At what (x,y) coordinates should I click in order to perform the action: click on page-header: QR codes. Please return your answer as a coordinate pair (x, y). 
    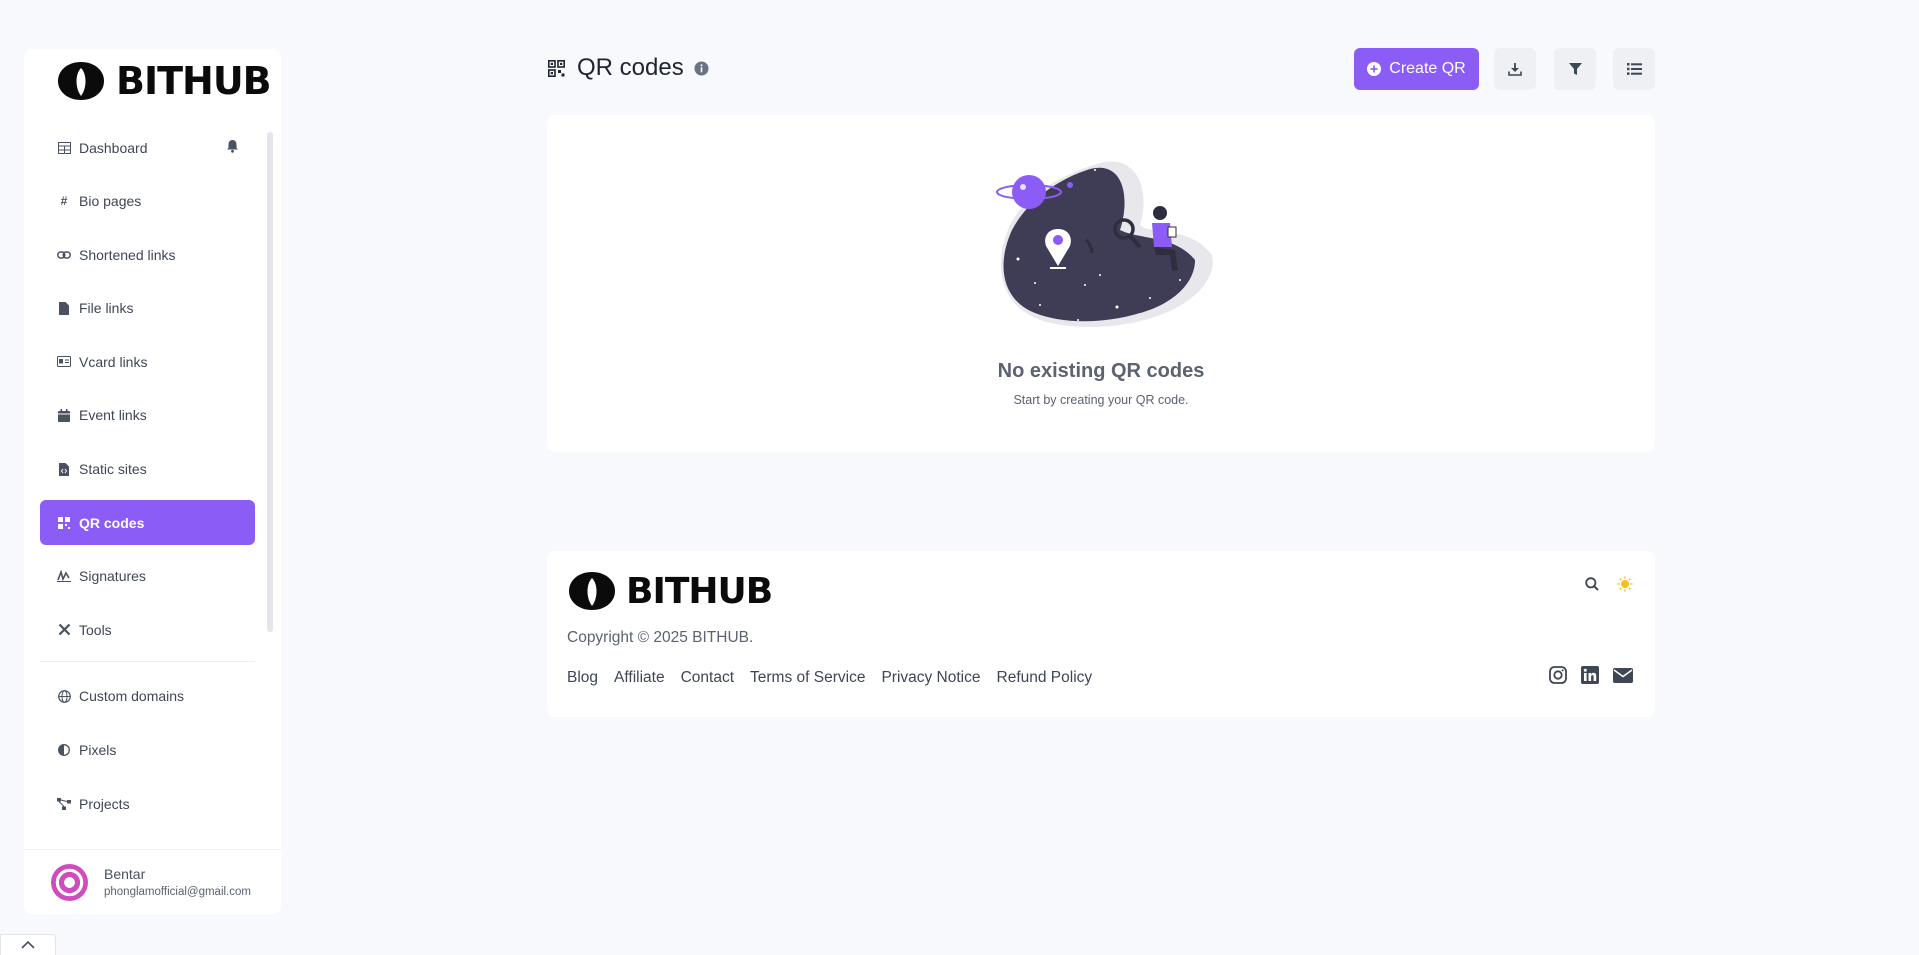
    Looking at the image, I should click on (628, 68).